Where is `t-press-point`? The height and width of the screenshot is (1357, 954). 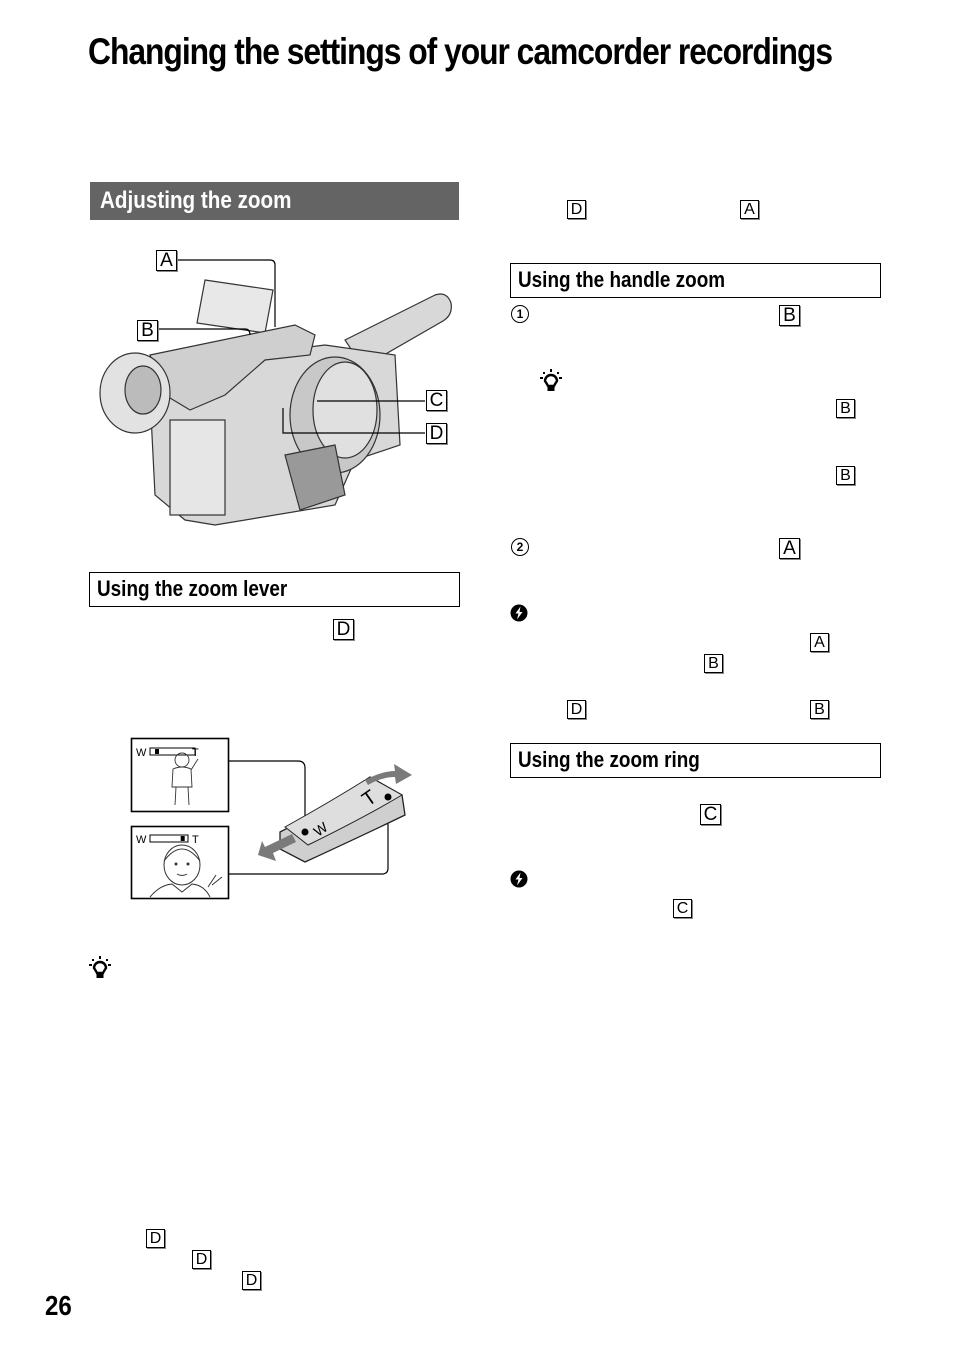 t-press-point is located at coordinates (388, 797).